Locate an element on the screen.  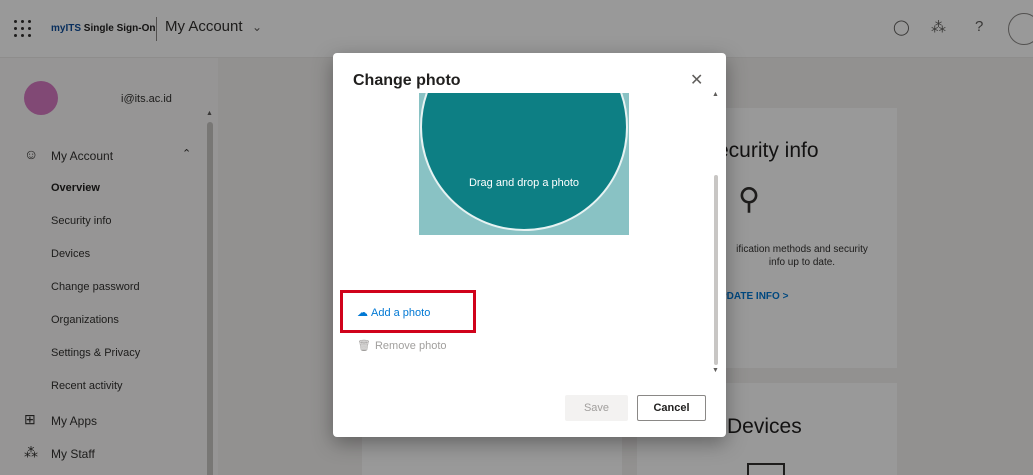
dialog-scrollbar: ▲ ▼ is located at coordinates (716, 234).